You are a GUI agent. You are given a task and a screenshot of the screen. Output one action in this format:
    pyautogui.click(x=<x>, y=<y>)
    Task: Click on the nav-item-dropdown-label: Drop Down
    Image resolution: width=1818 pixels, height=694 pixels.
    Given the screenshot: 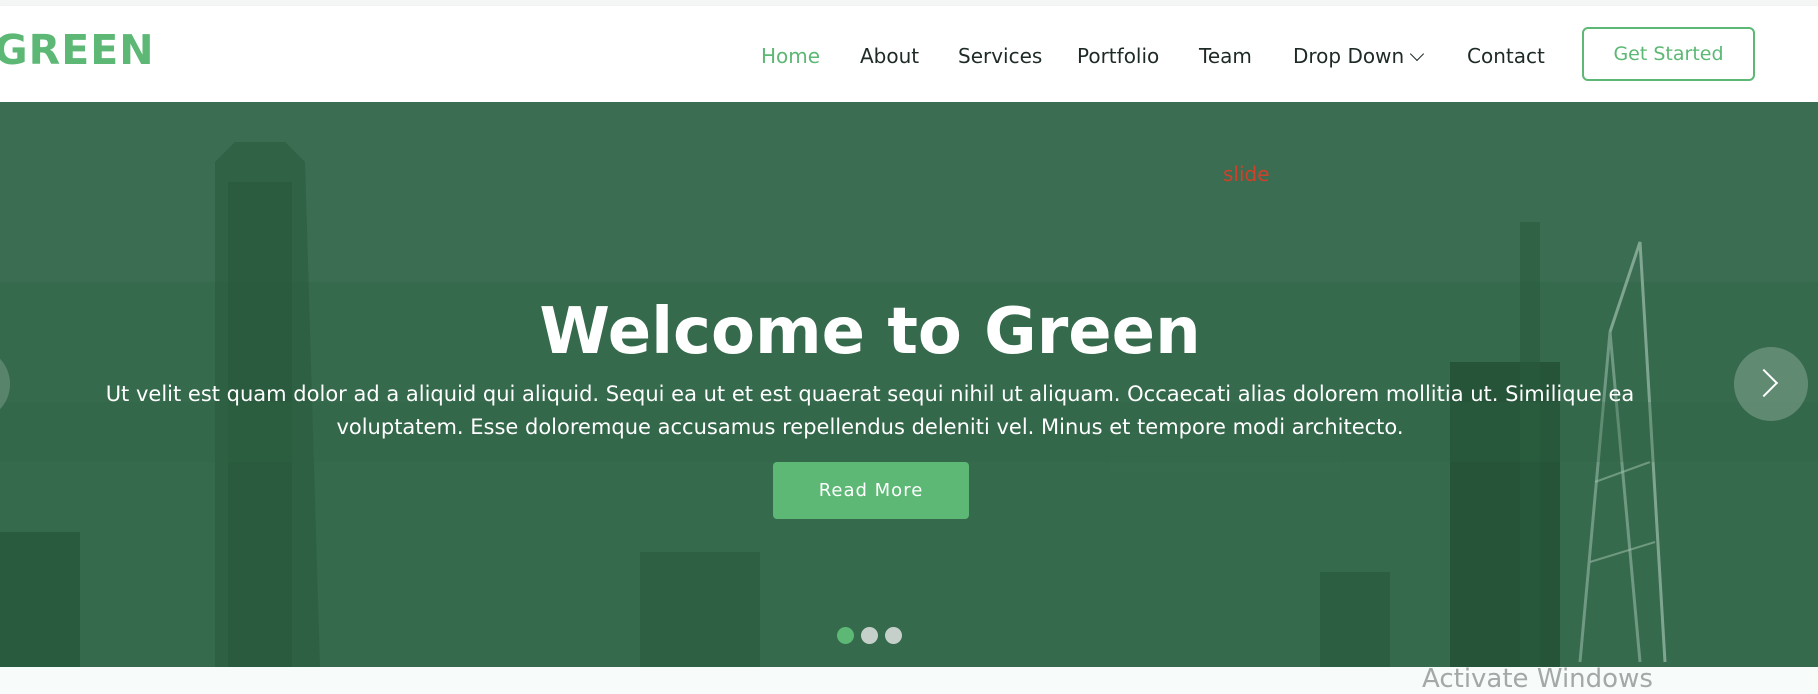 What is the action you would take?
    pyautogui.click(x=1349, y=56)
    